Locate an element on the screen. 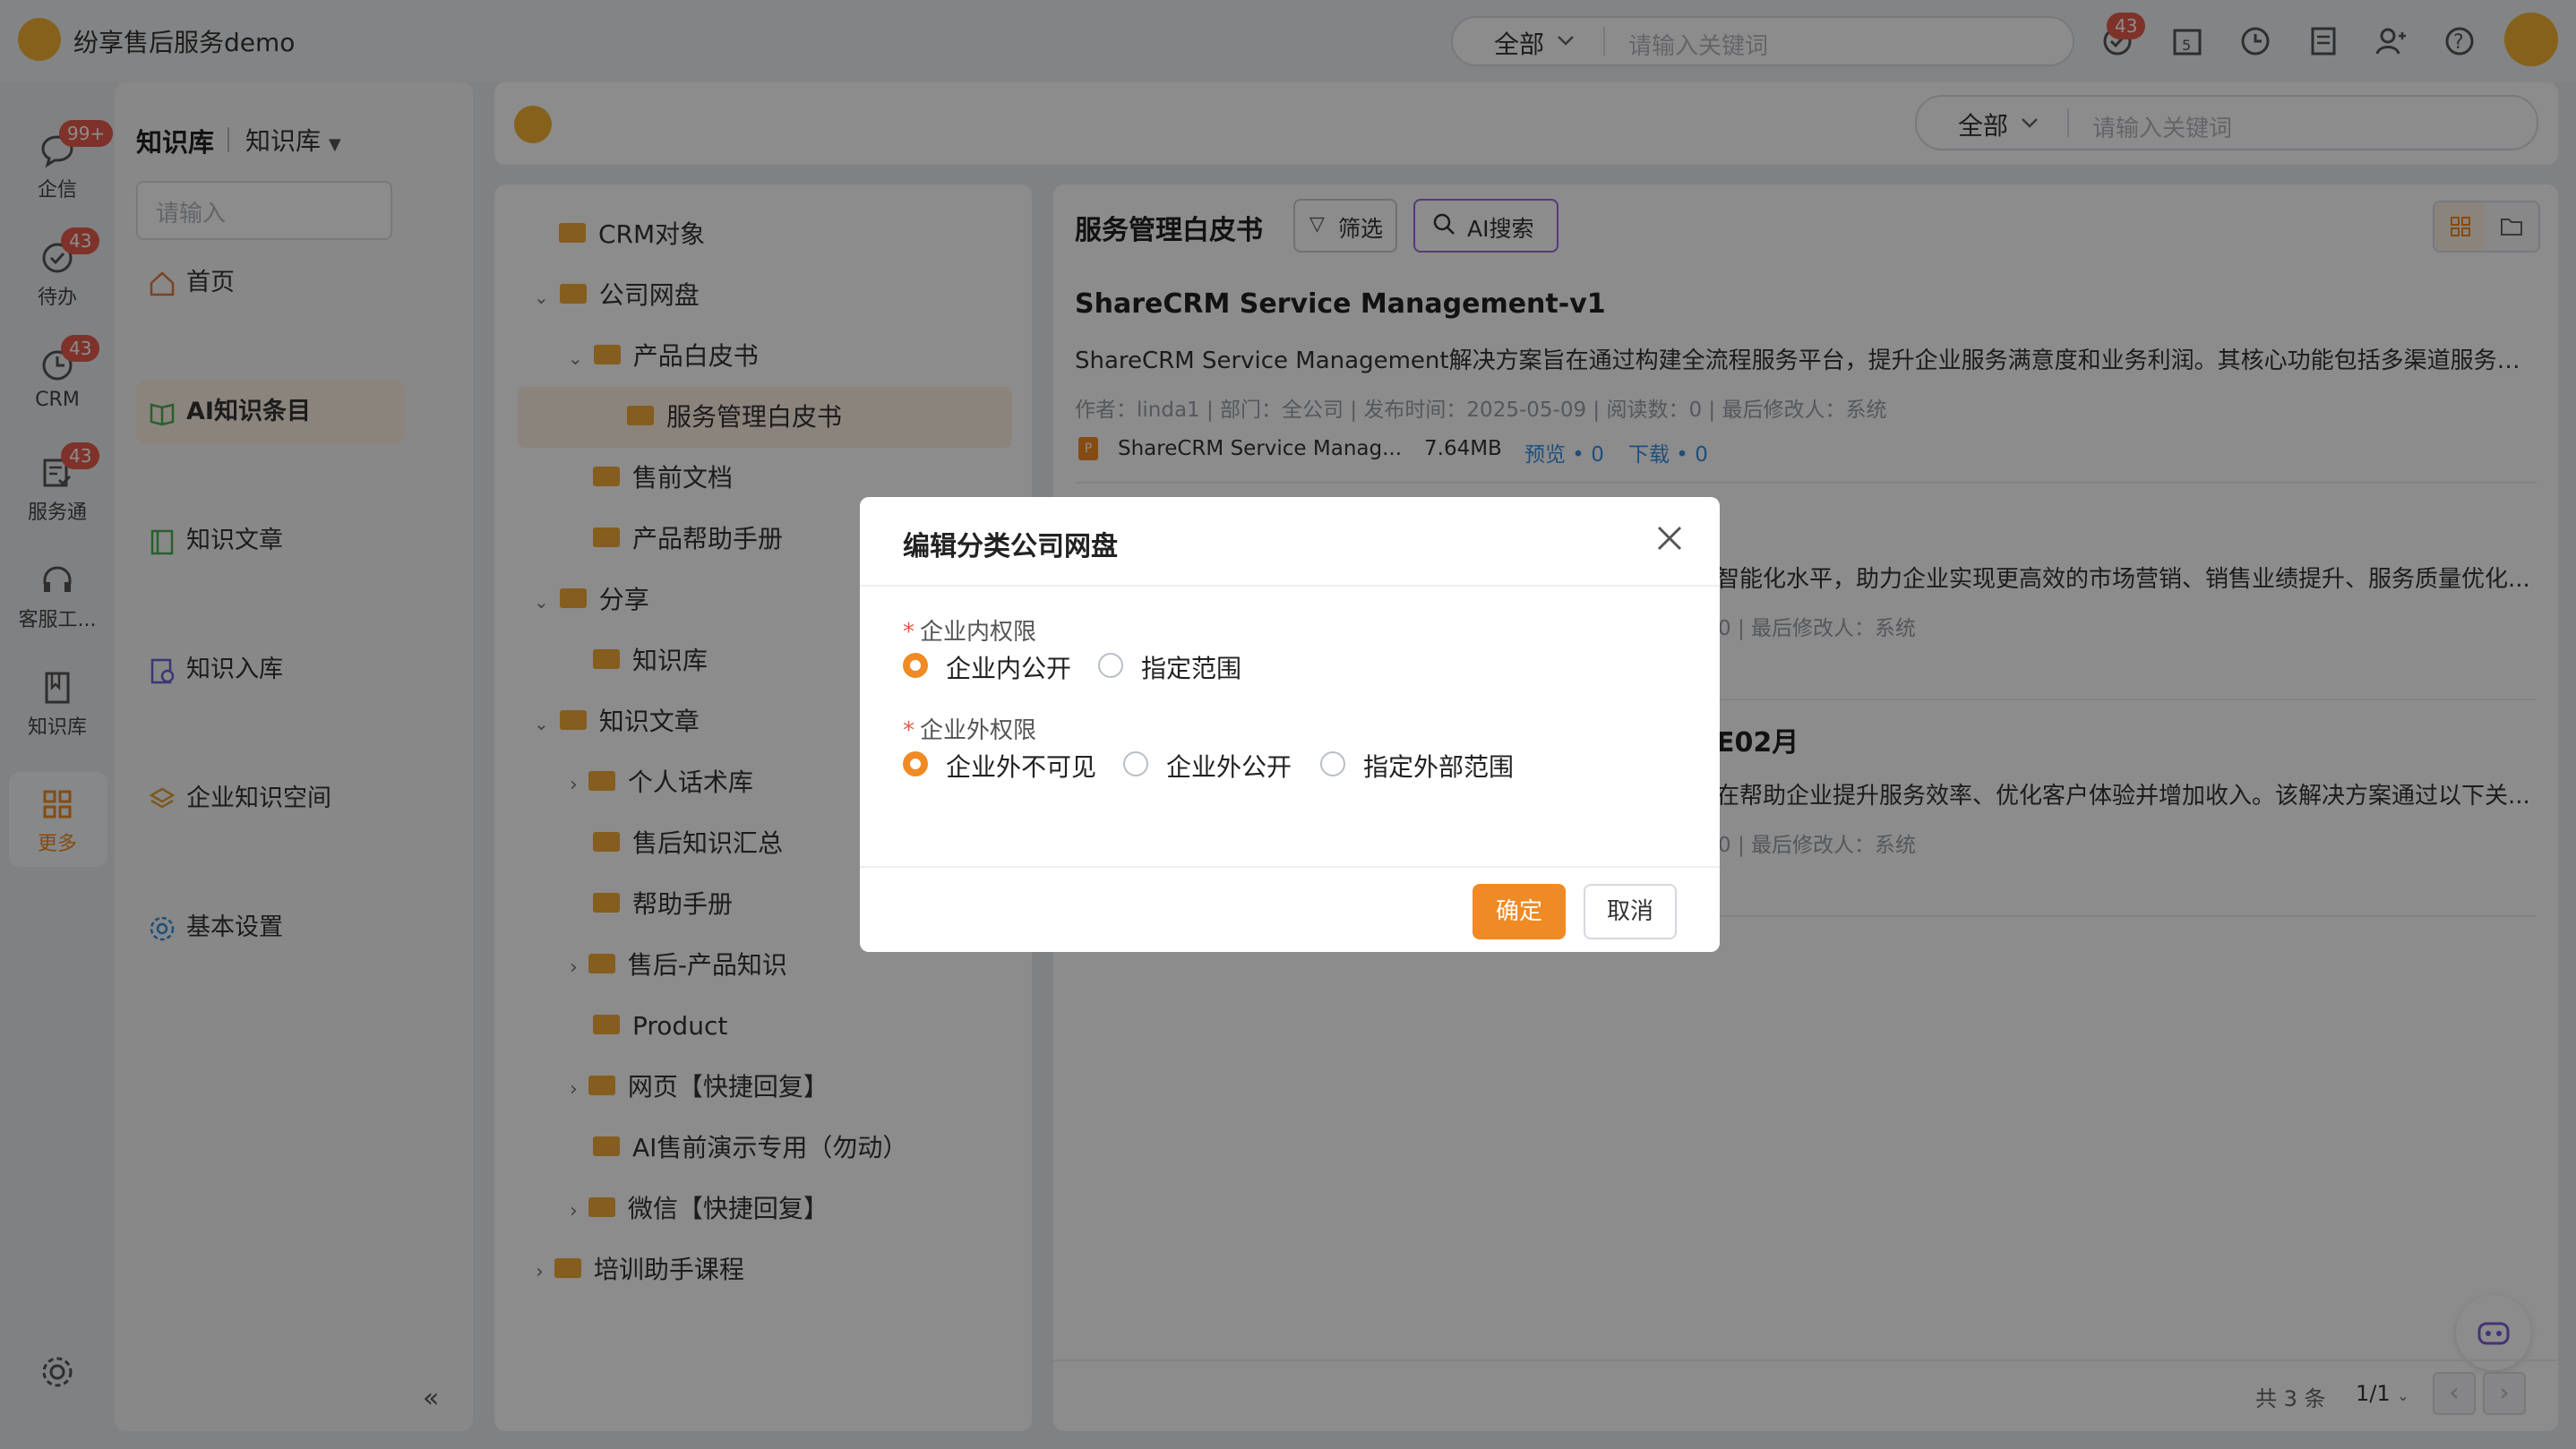  external-option-range: 指定外部范围 is located at coordinates (1417, 766).